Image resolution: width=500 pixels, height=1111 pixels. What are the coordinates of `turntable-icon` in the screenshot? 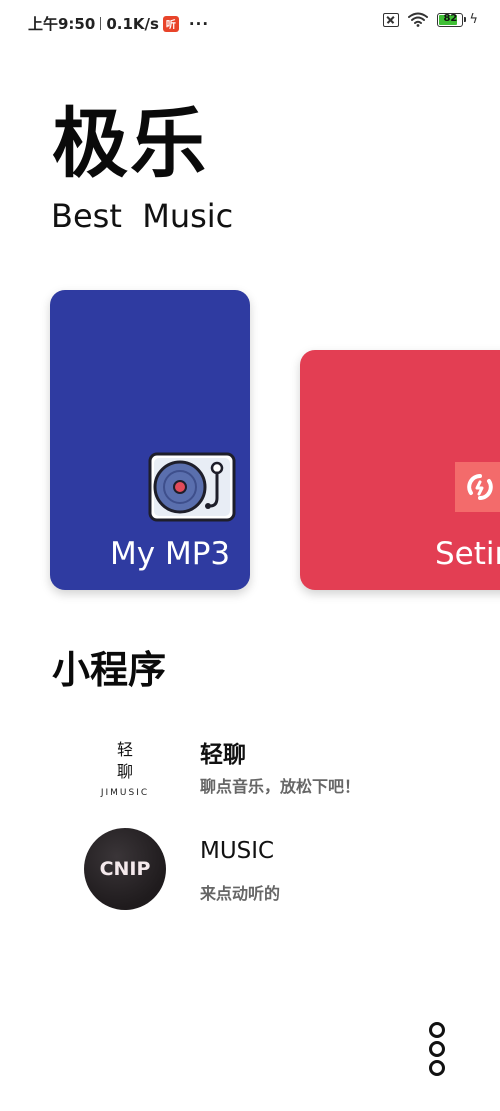 It's located at (192, 487).